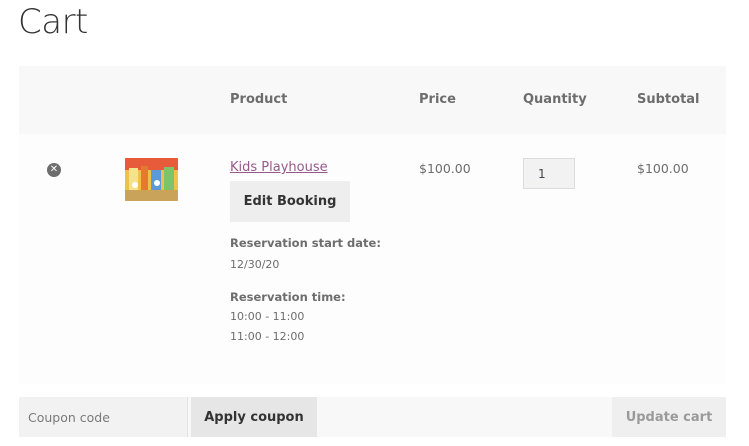 This screenshot has height=446, width=749. What do you see at coordinates (53, 22) in the screenshot?
I see `page-title: Cart` at bounding box center [53, 22].